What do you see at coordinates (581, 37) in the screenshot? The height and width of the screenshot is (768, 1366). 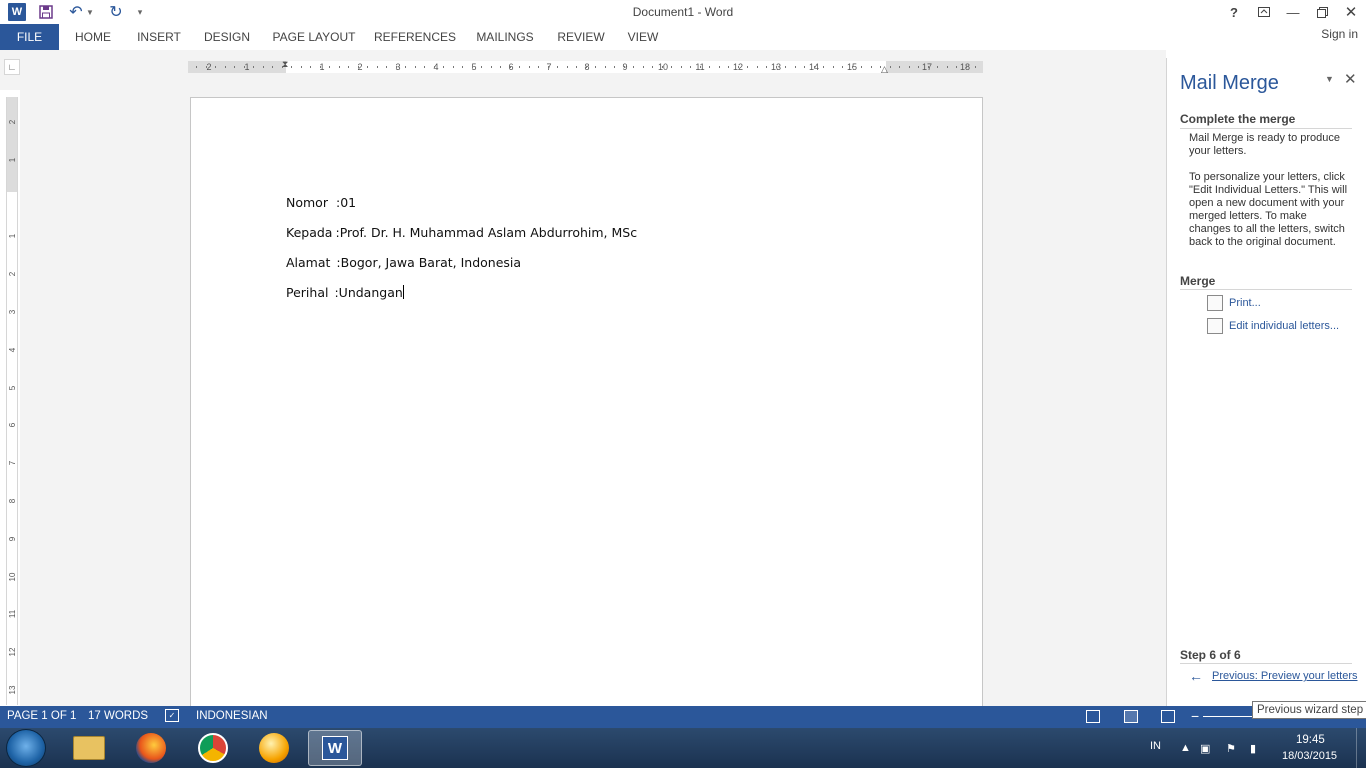 I see `tab-review: REVIEW` at bounding box center [581, 37].